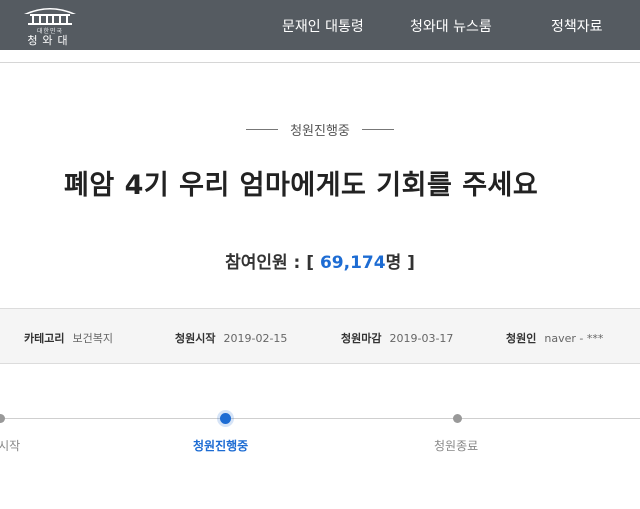 The image size is (640, 509). What do you see at coordinates (421, 338) in the screenshot?
I see `meta-end-value: 2019-03-17` at bounding box center [421, 338].